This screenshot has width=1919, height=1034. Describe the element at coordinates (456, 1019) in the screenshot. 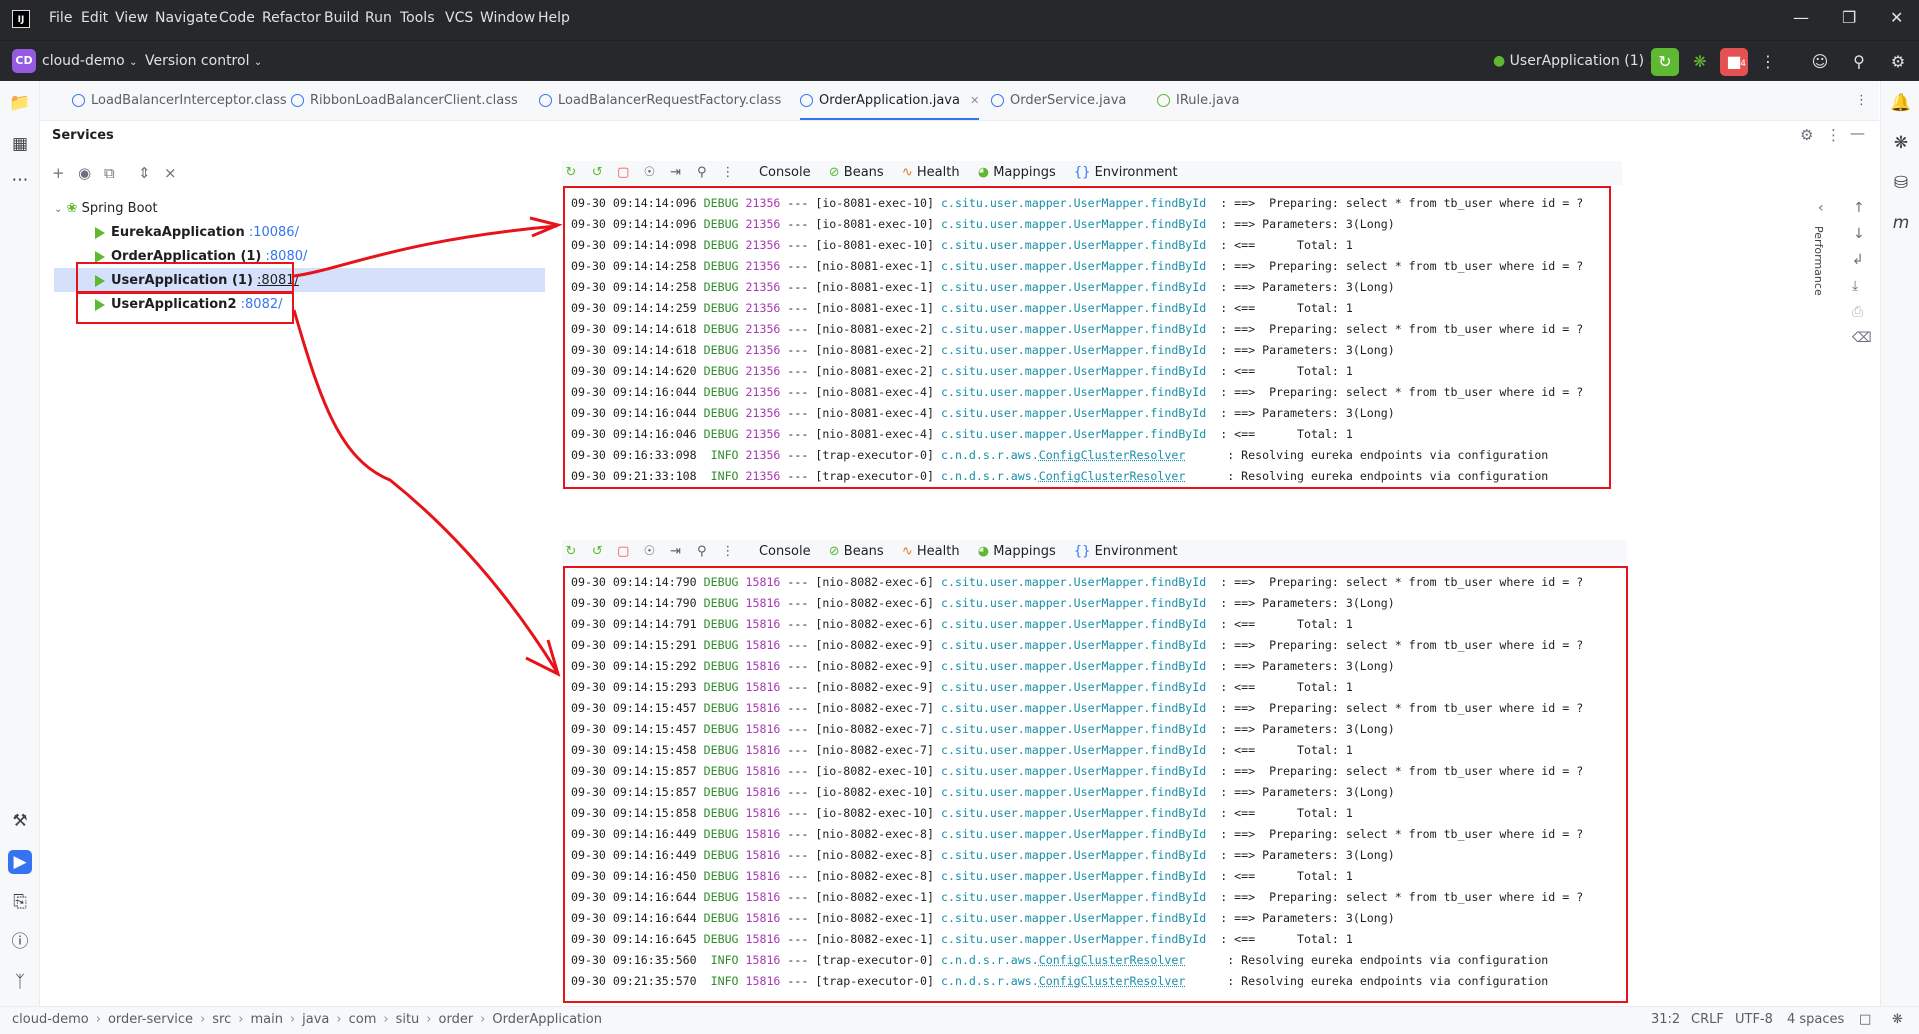

I see `breadcrumb-item: order` at that location.